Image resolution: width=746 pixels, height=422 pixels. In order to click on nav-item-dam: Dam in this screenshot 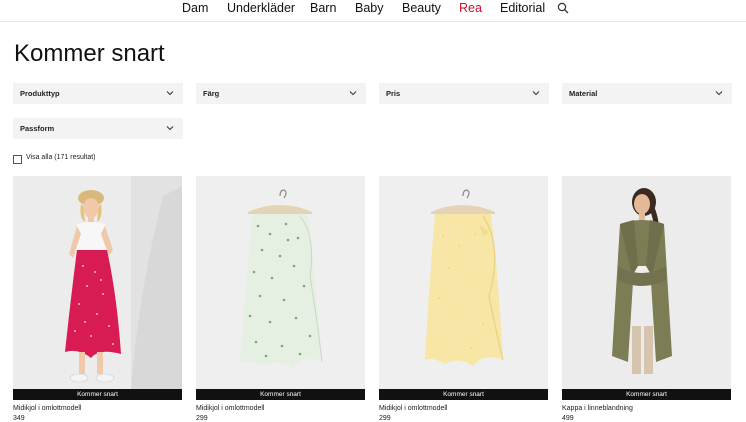, I will do `click(195, 8)`.